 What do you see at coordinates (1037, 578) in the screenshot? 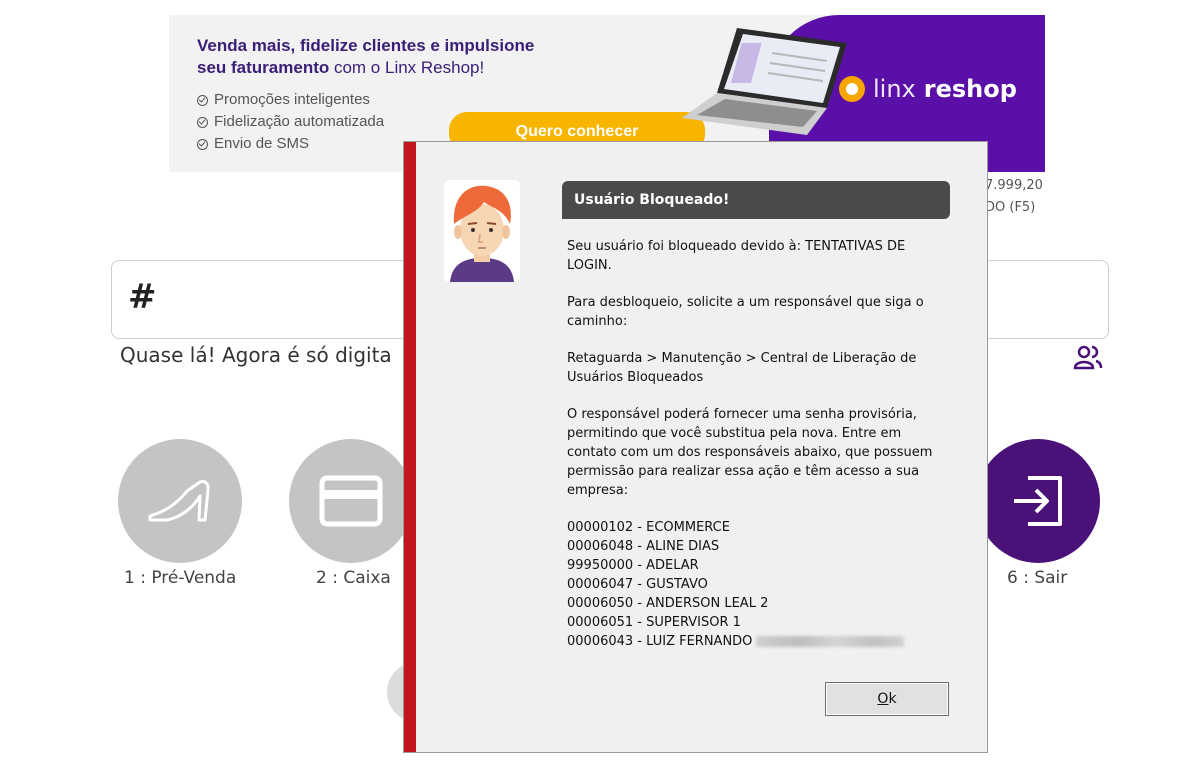
I see `tile-label-sair: 6 : Sair` at bounding box center [1037, 578].